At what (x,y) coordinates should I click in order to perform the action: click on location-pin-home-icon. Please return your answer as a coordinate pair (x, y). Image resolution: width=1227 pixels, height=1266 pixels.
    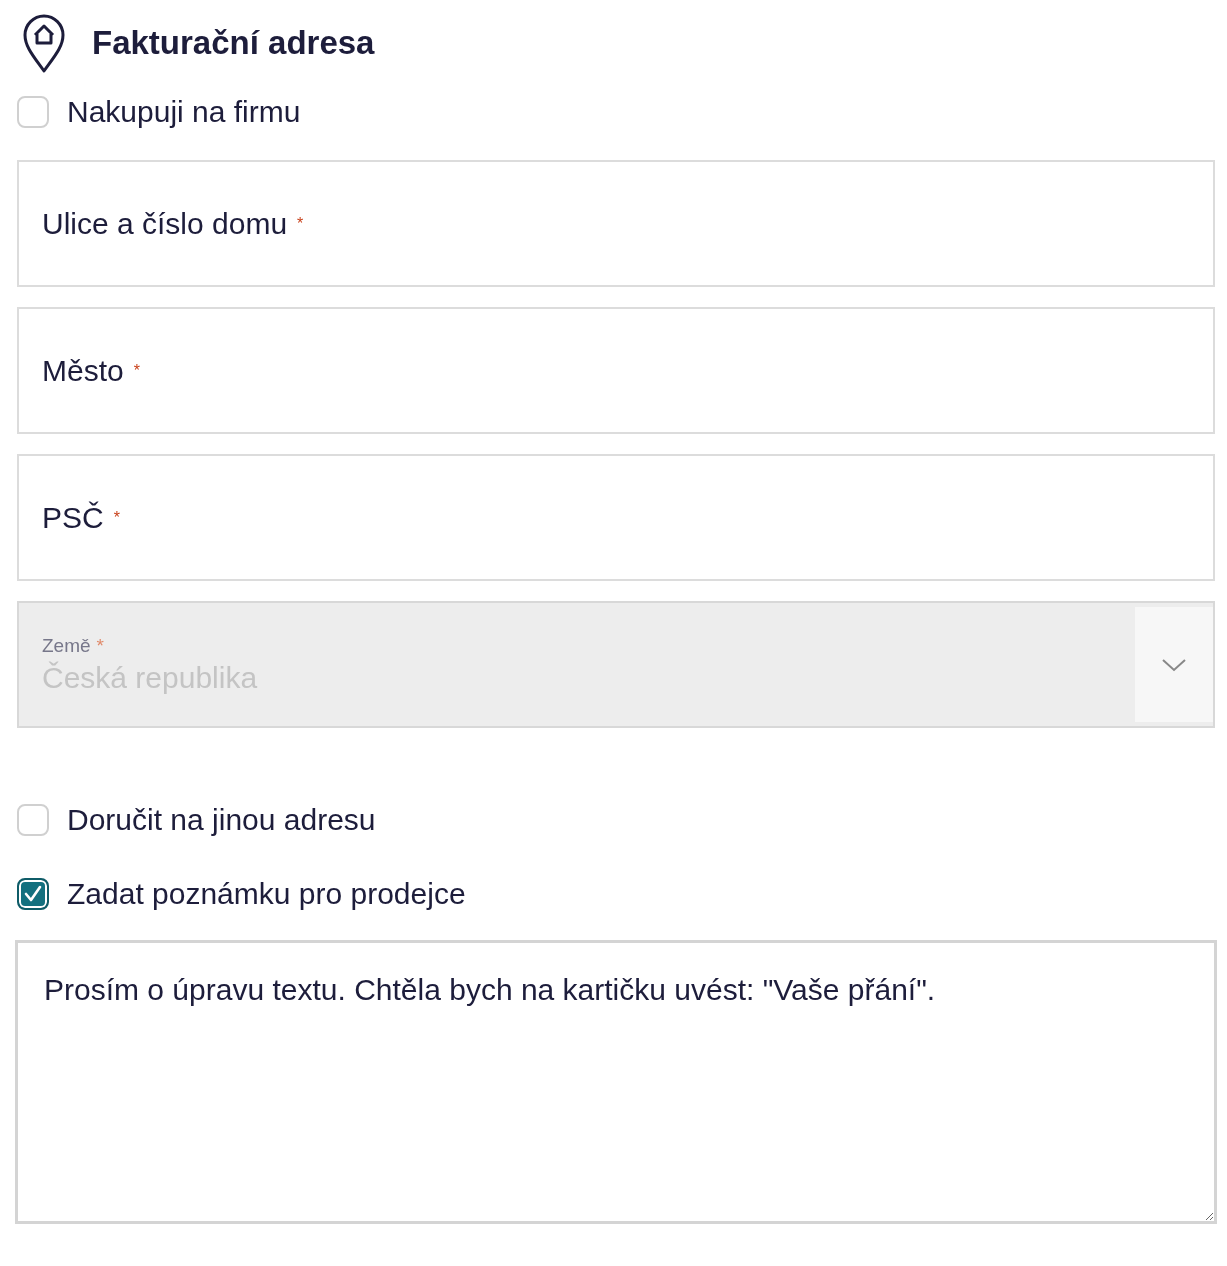
    Looking at the image, I should click on (44, 43).